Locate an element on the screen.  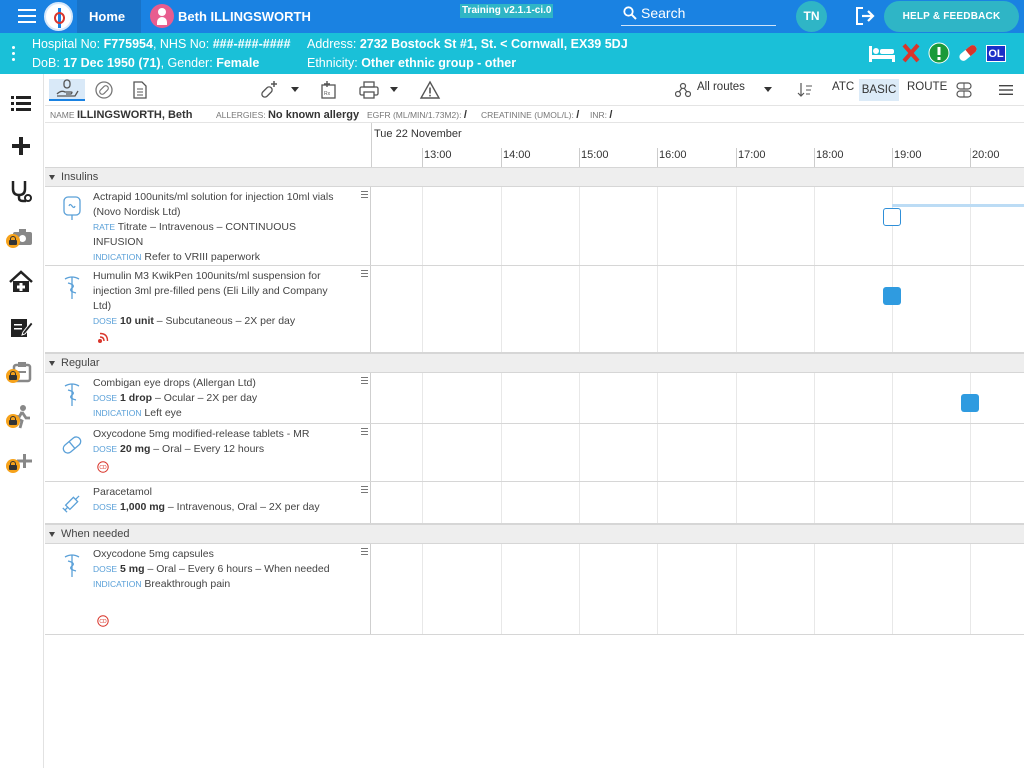
logout-icon is located at coordinates (866, 16).